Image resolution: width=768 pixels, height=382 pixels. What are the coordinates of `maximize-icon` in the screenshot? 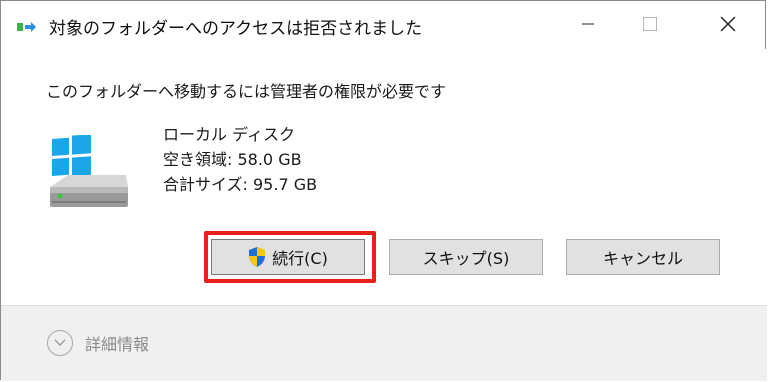 It's located at (650, 24).